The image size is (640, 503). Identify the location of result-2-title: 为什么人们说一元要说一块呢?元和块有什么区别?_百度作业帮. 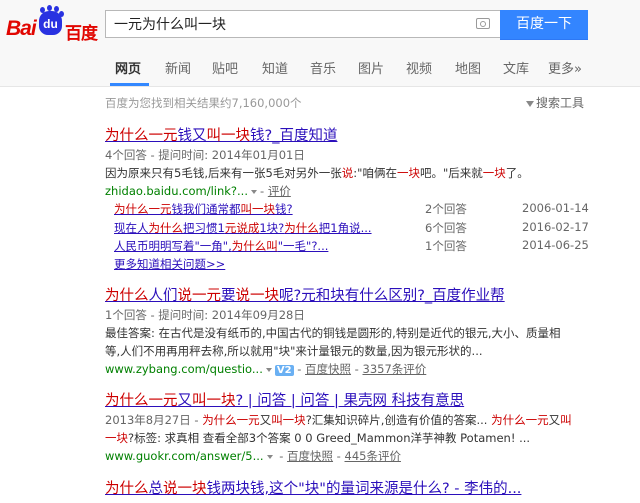
(305, 294).